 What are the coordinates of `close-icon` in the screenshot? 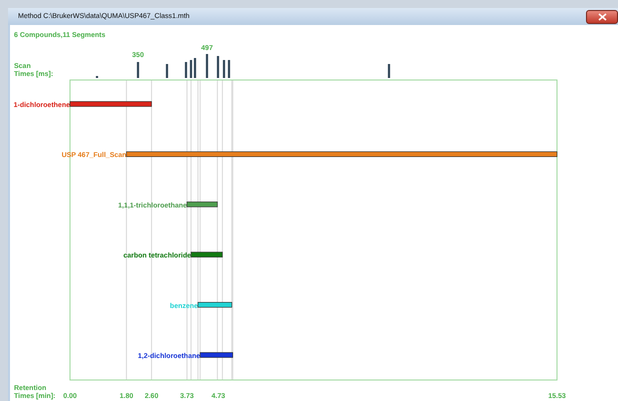 It's located at (602, 16).